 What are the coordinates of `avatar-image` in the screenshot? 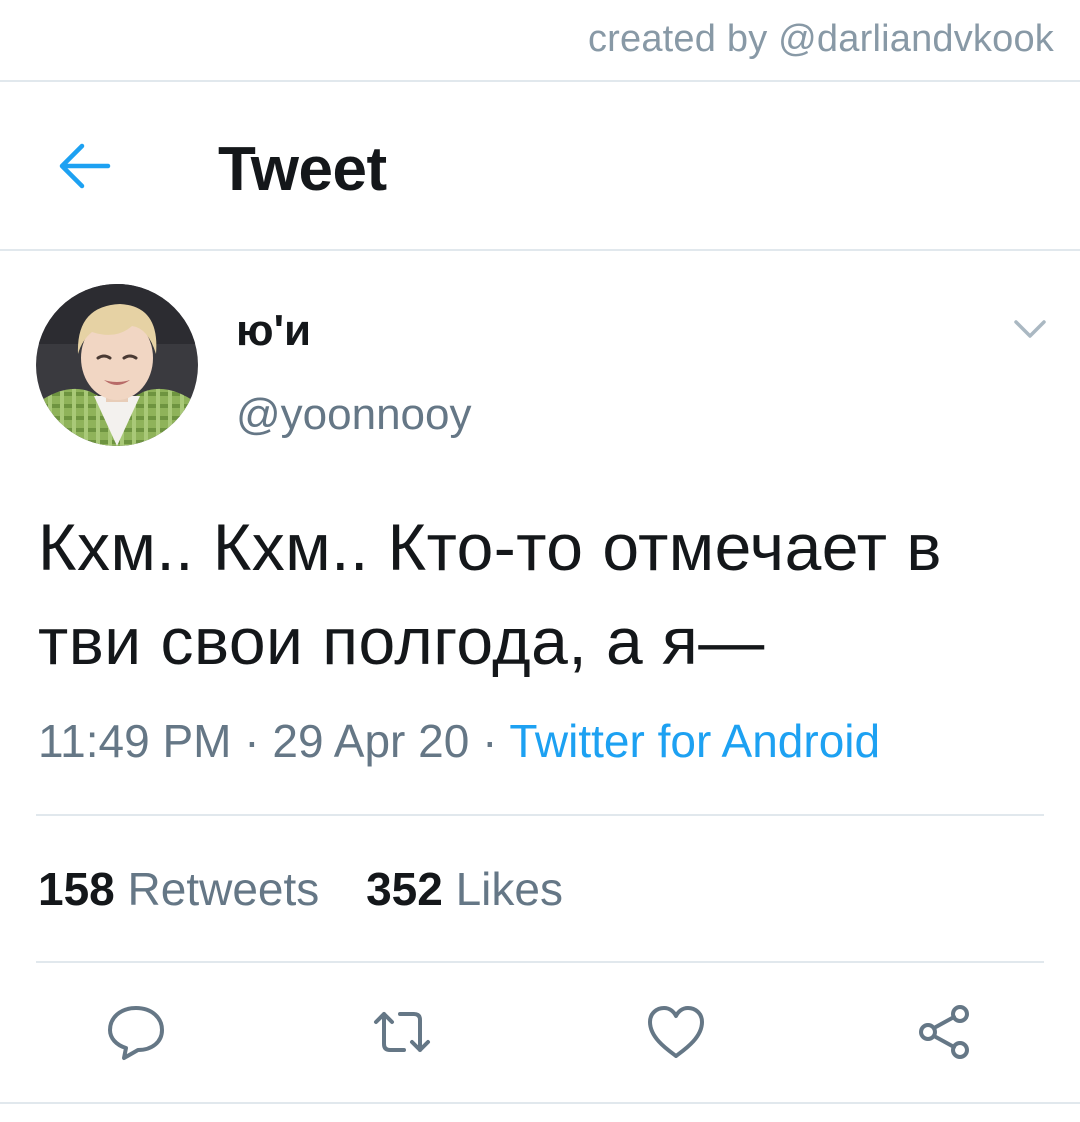 It's located at (117, 365).